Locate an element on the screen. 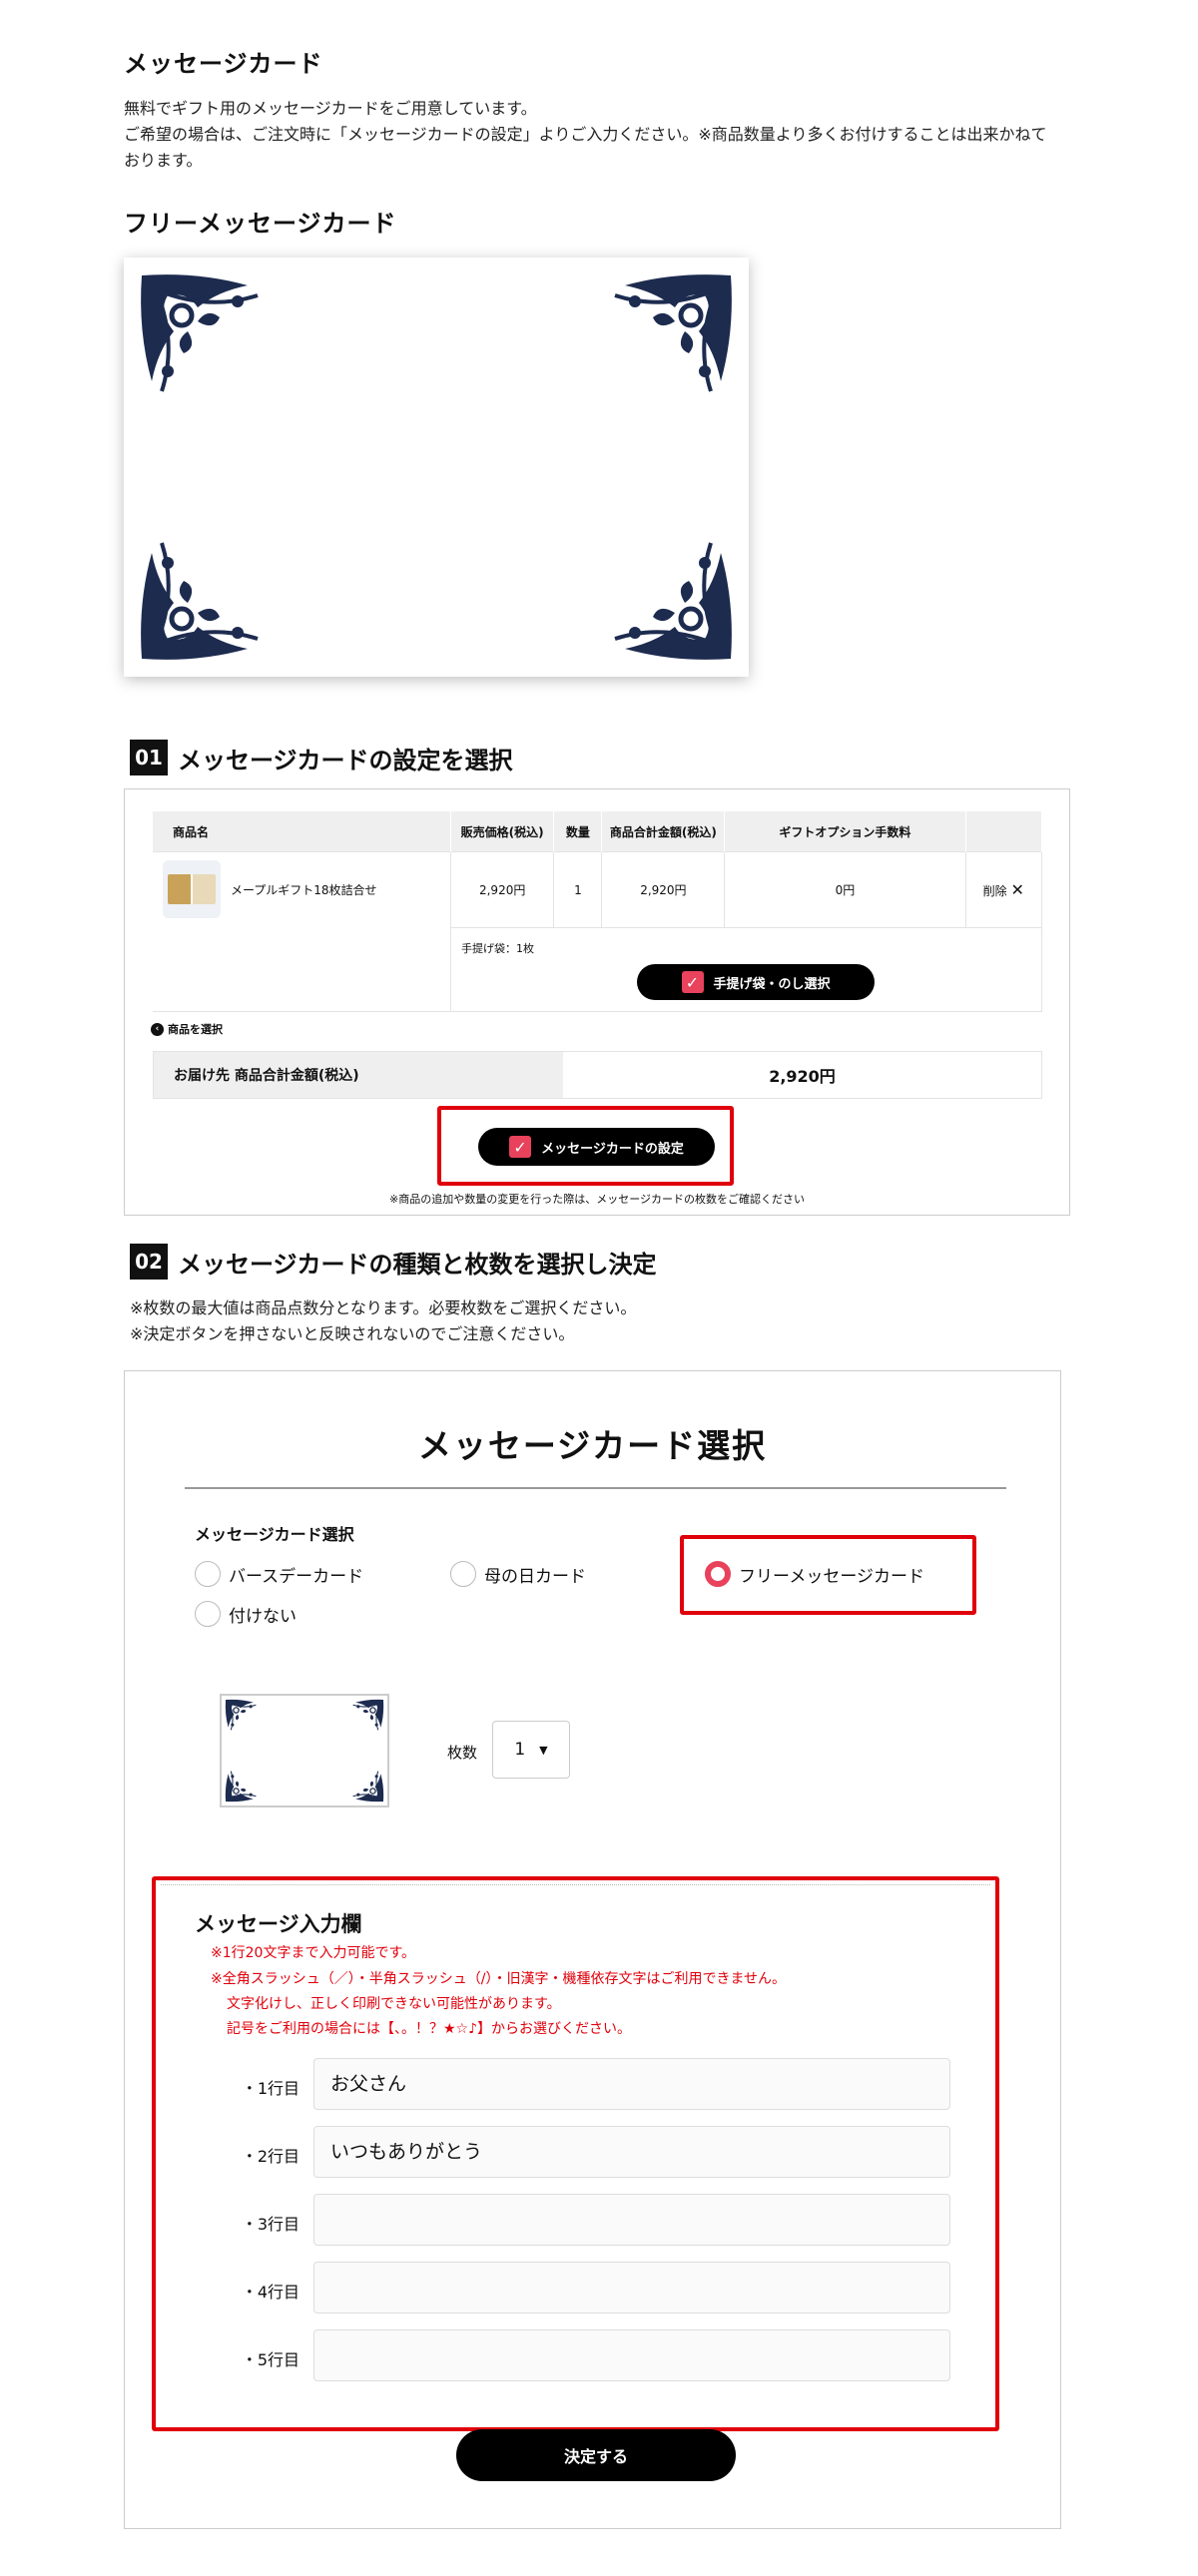 The height and width of the screenshot is (2576, 1198). step2-note-2: ※決定ボタンを押さないと反映されないのでご注意ください。 is located at coordinates (352, 1334).